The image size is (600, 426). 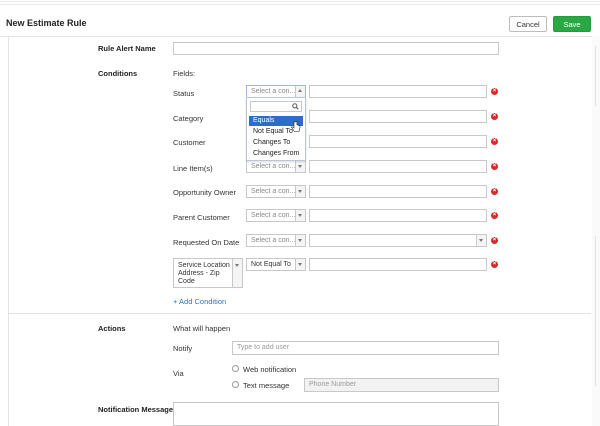 I want to click on actions-label: Actions, so click(x=112, y=328).